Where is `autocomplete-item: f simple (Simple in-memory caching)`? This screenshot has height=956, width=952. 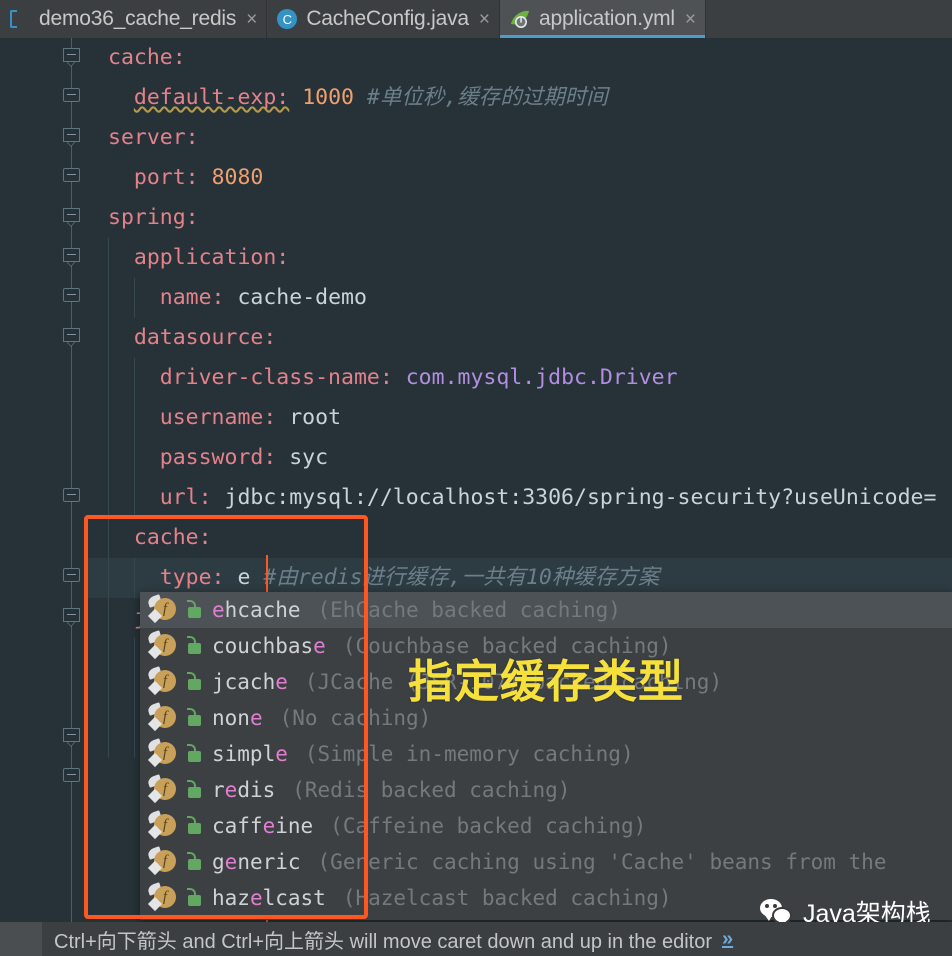 autocomplete-item: f simple (Simple in-memory caching) is located at coordinates (546, 754).